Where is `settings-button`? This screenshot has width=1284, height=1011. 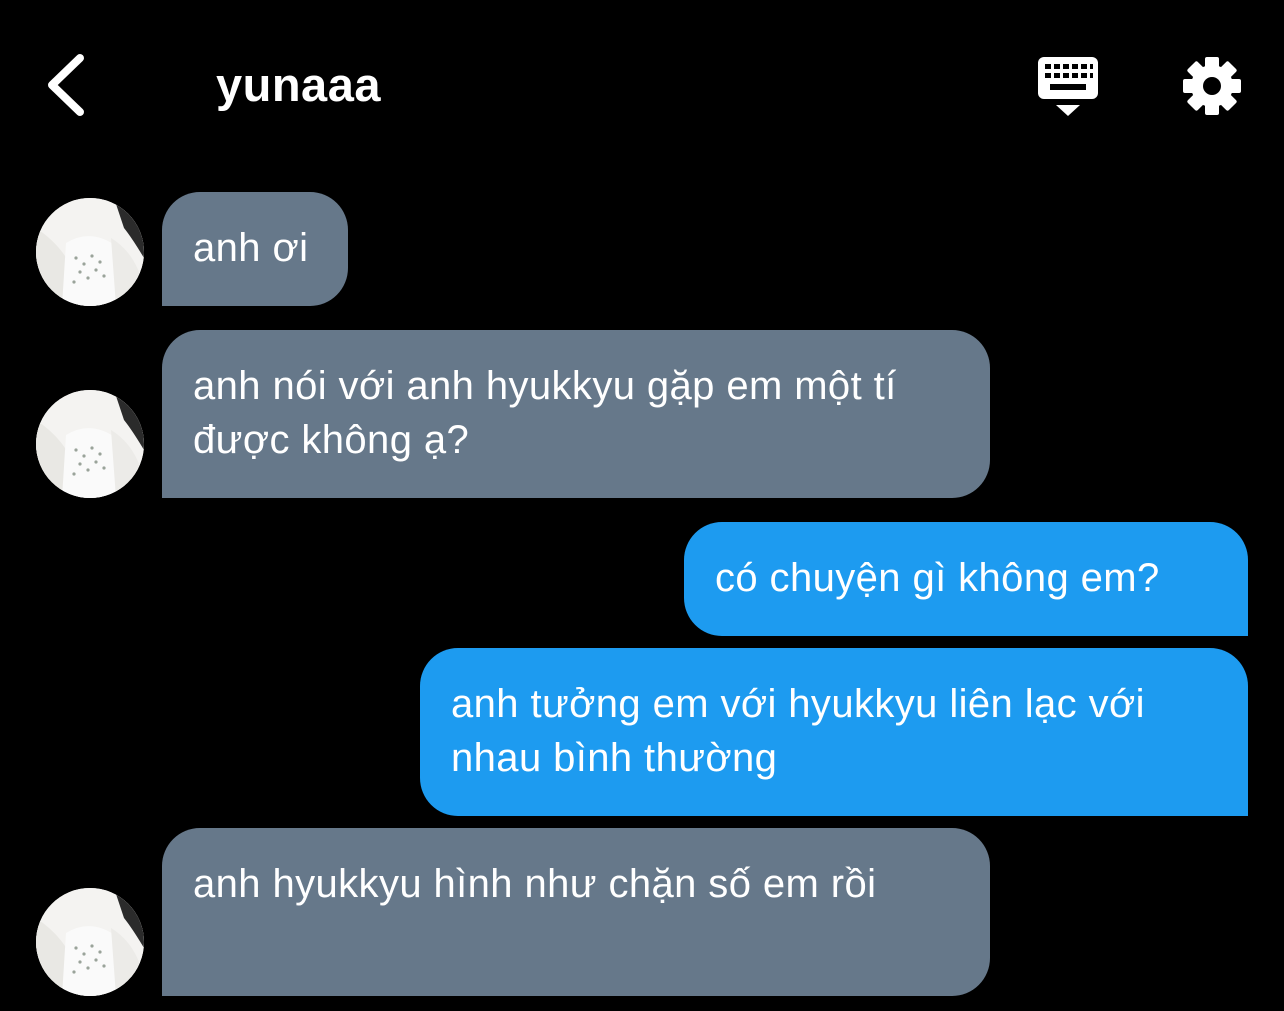
settings-button is located at coordinates (1212, 86).